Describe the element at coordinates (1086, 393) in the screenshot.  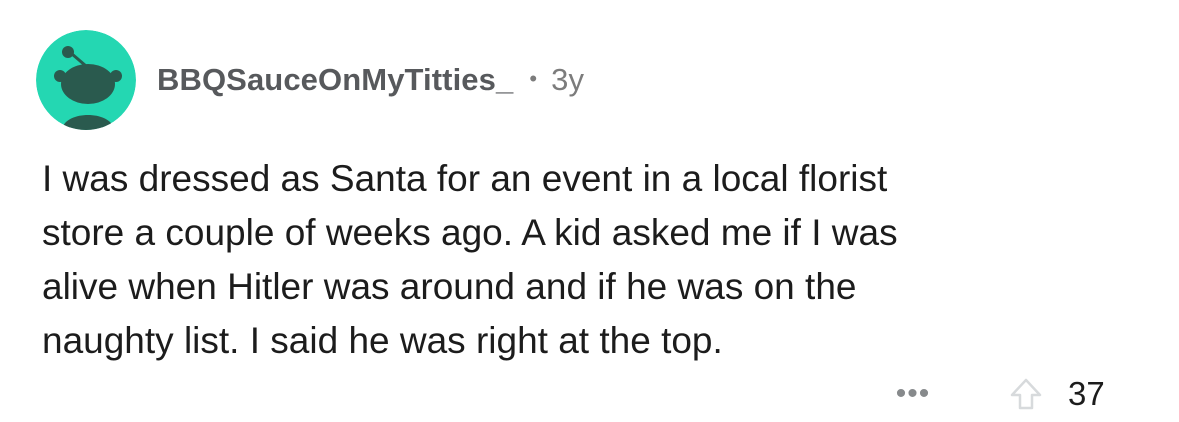
I see `vote-score: 37` at that location.